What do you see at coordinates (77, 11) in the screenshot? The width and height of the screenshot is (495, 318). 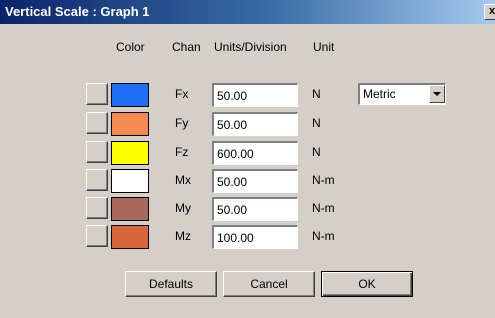 I see `window-title: Vertical Scale : Graph 1` at bounding box center [77, 11].